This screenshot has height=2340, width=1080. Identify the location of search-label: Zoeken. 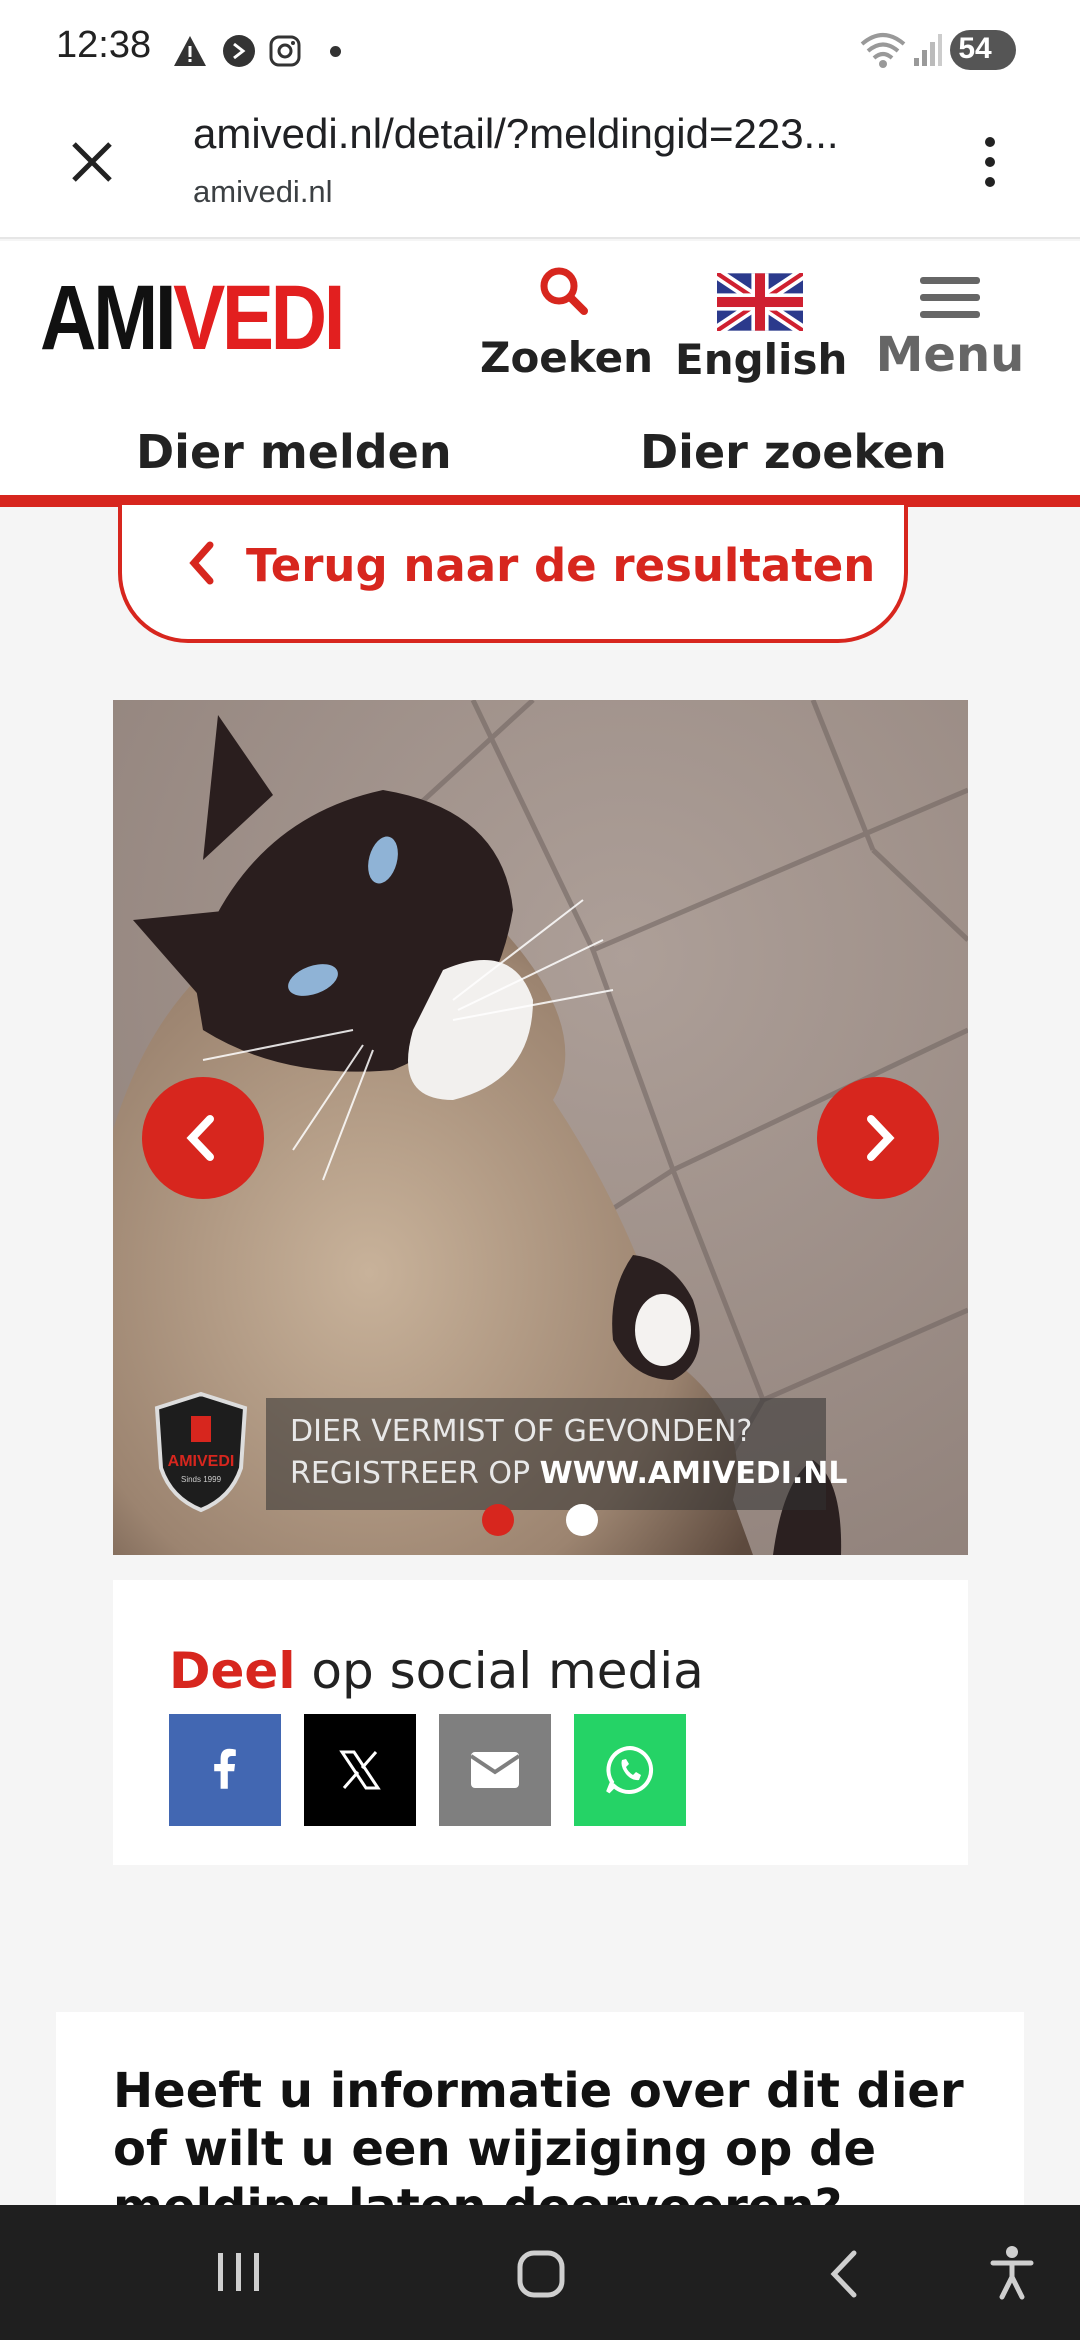
(566, 357).